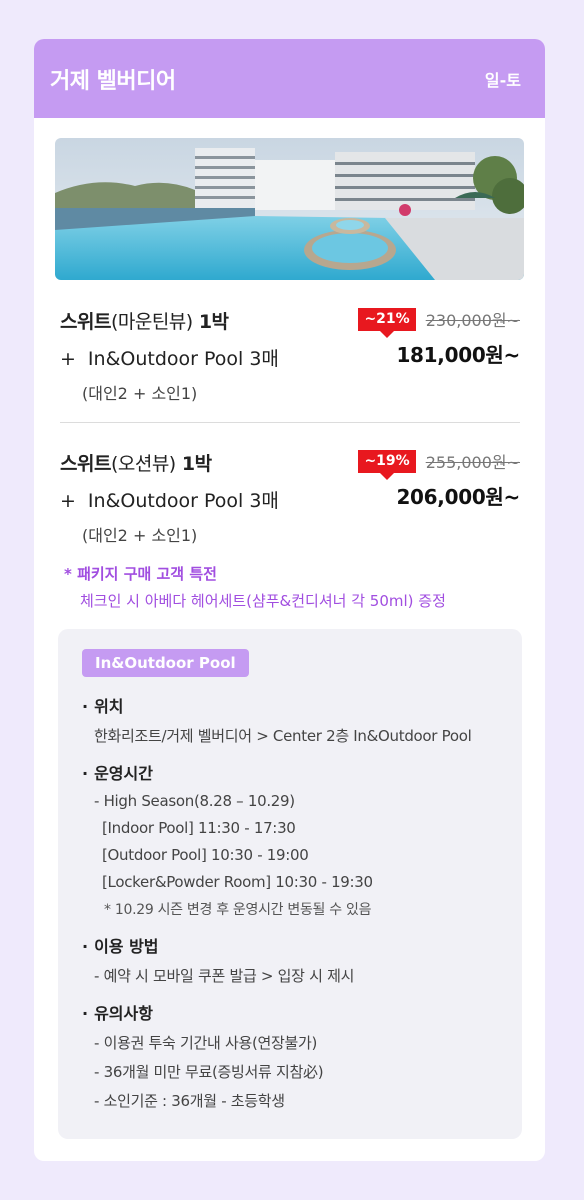 The width and height of the screenshot is (584, 1200). Describe the element at coordinates (289, 209) in the screenshot. I see `hotel-pool-photo` at that location.